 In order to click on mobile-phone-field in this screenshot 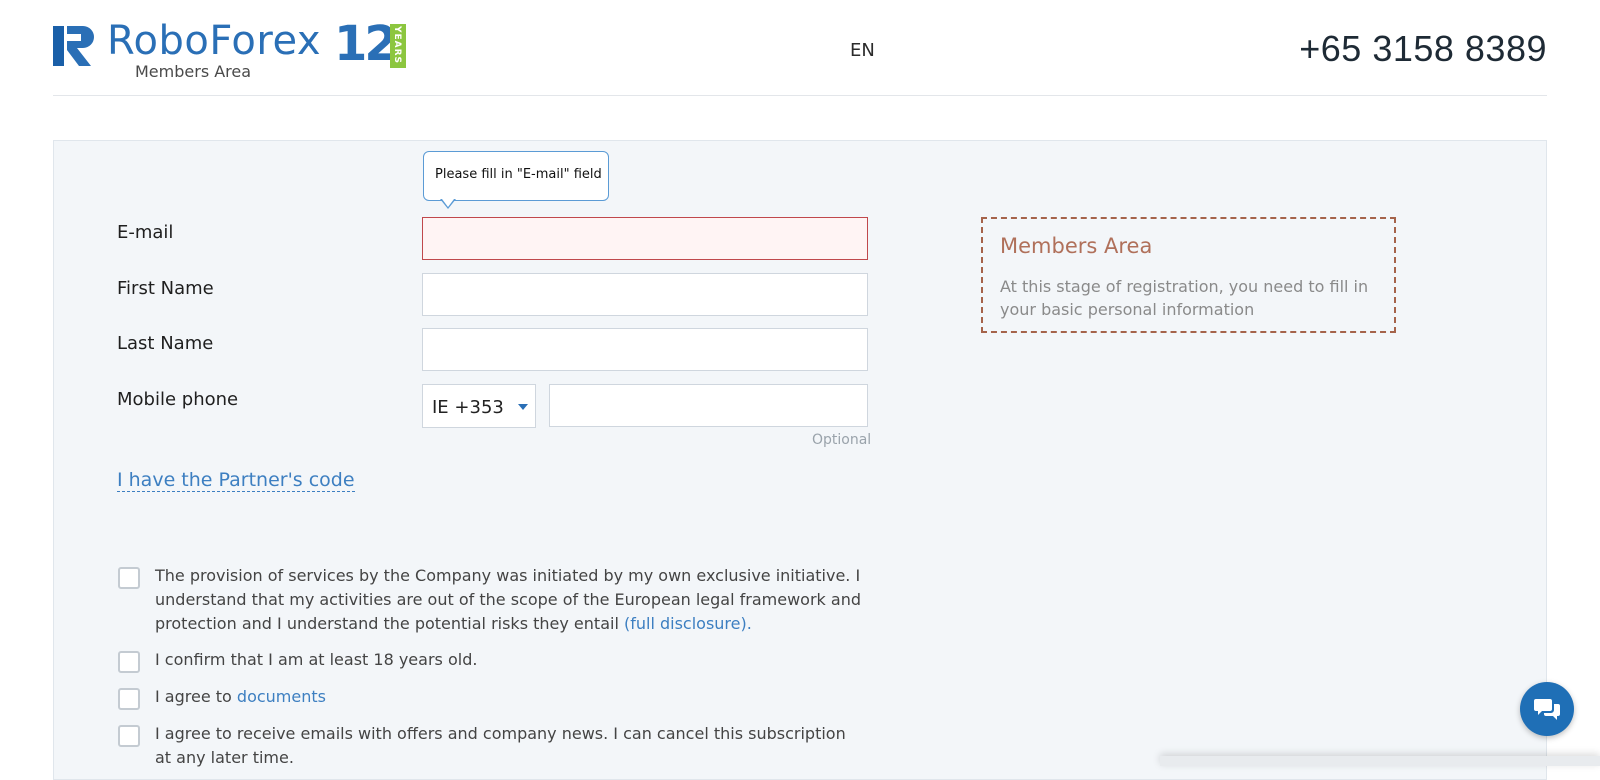, I will do `click(708, 405)`.